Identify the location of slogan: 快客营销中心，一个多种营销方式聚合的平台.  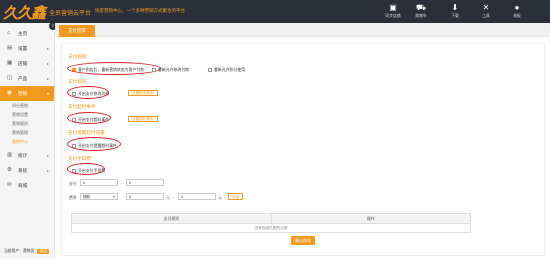
(140, 10).